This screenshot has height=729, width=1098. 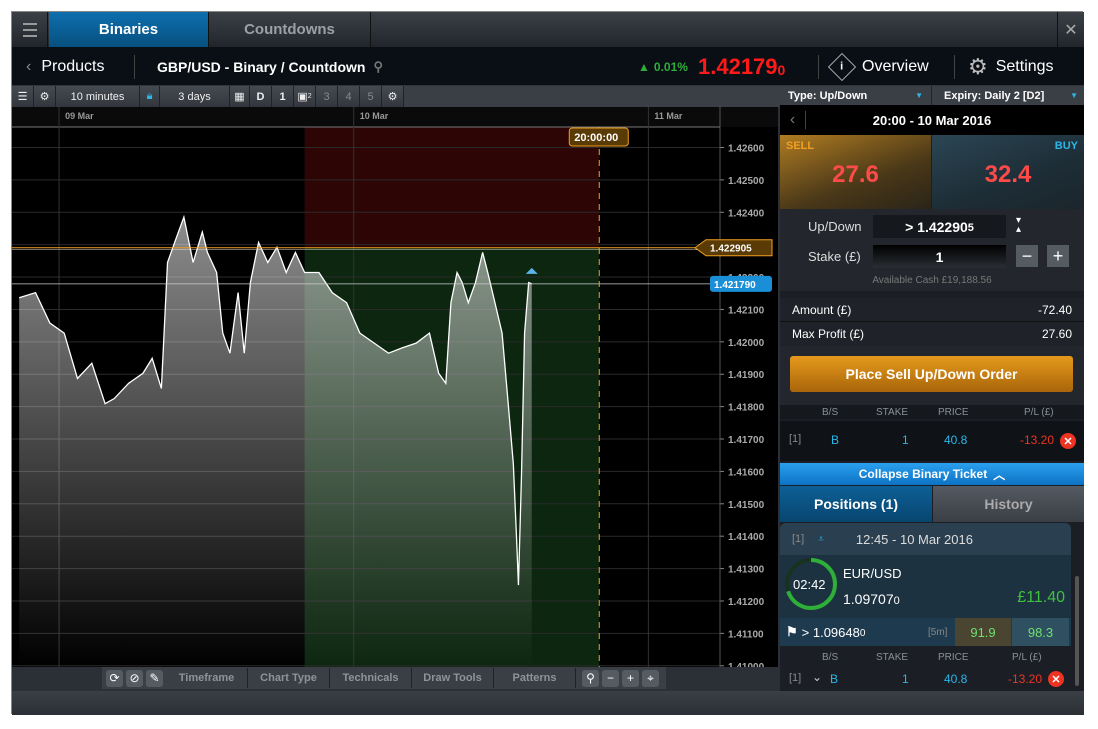 What do you see at coordinates (746, 634) in the screenshot?
I see `y-tick-label: 1.41100` at bounding box center [746, 634].